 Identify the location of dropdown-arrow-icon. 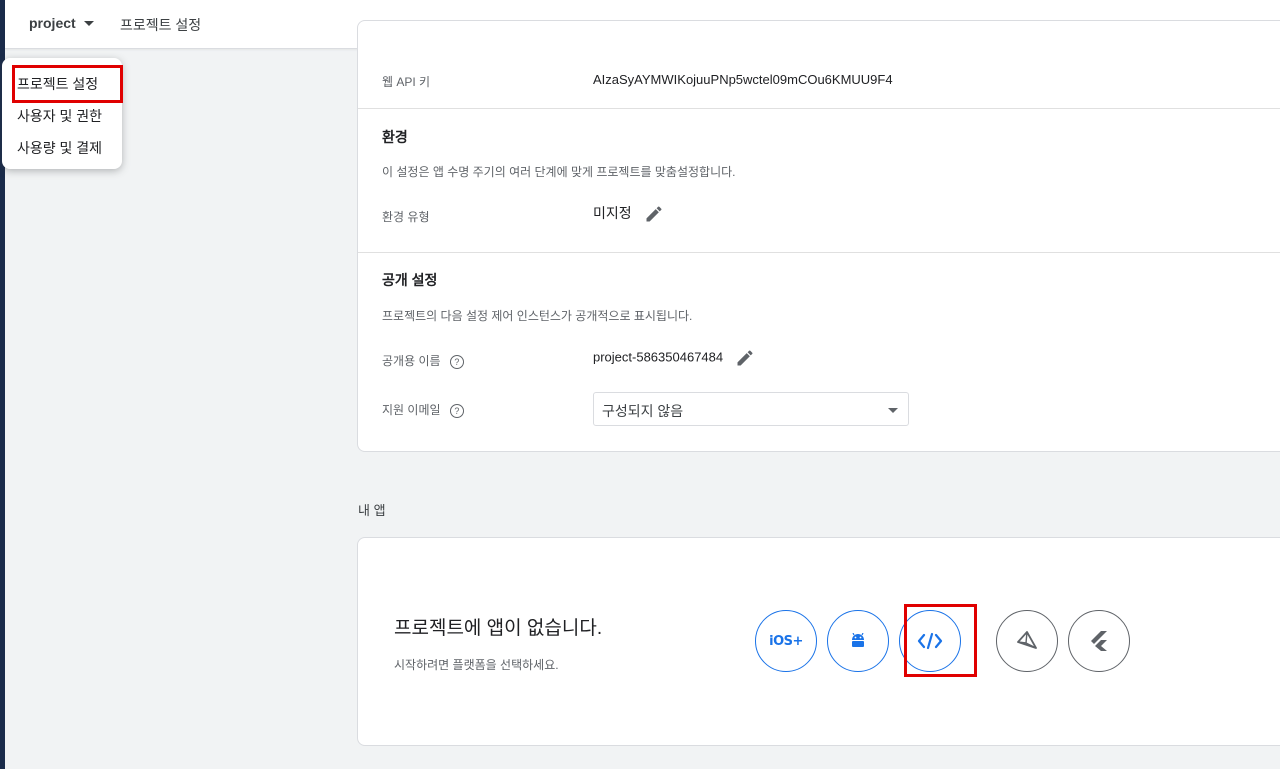
(893, 410).